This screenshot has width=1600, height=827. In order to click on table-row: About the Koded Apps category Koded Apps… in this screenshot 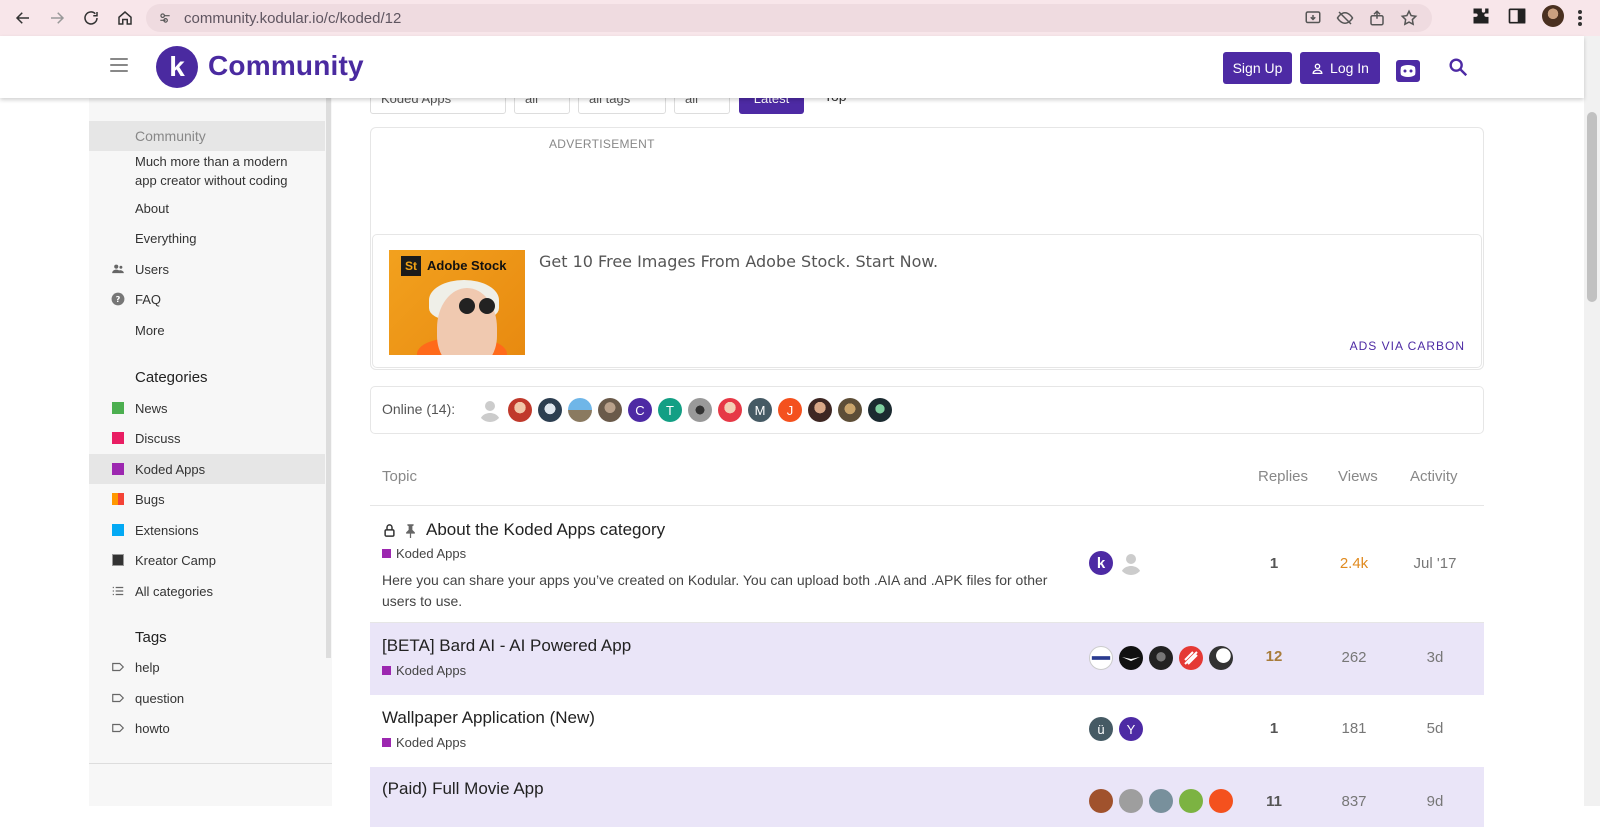, I will do `click(927, 564)`.